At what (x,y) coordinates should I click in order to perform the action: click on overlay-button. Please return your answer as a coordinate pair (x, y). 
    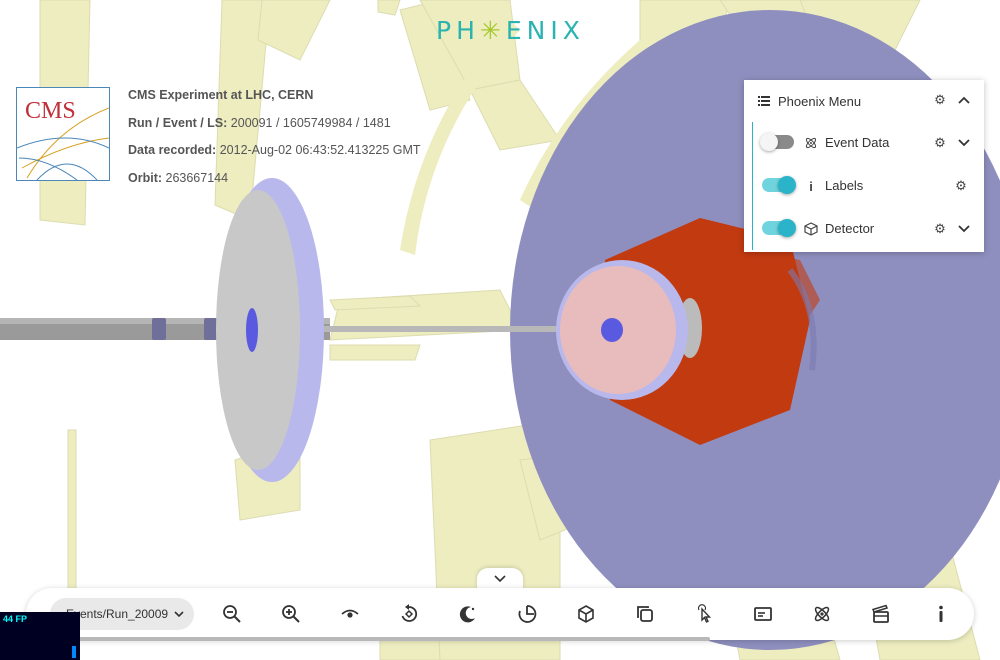
    Looking at the image, I should click on (527, 614).